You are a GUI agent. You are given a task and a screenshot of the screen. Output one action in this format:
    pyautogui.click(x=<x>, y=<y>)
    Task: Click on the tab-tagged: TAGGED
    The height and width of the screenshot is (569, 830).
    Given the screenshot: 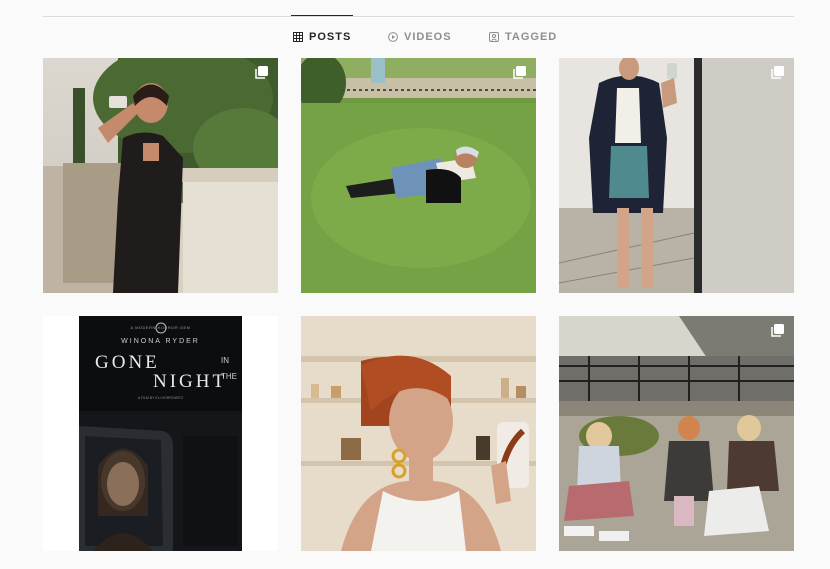 What is the action you would take?
    pyautogui.click(x=523, y=37)
    